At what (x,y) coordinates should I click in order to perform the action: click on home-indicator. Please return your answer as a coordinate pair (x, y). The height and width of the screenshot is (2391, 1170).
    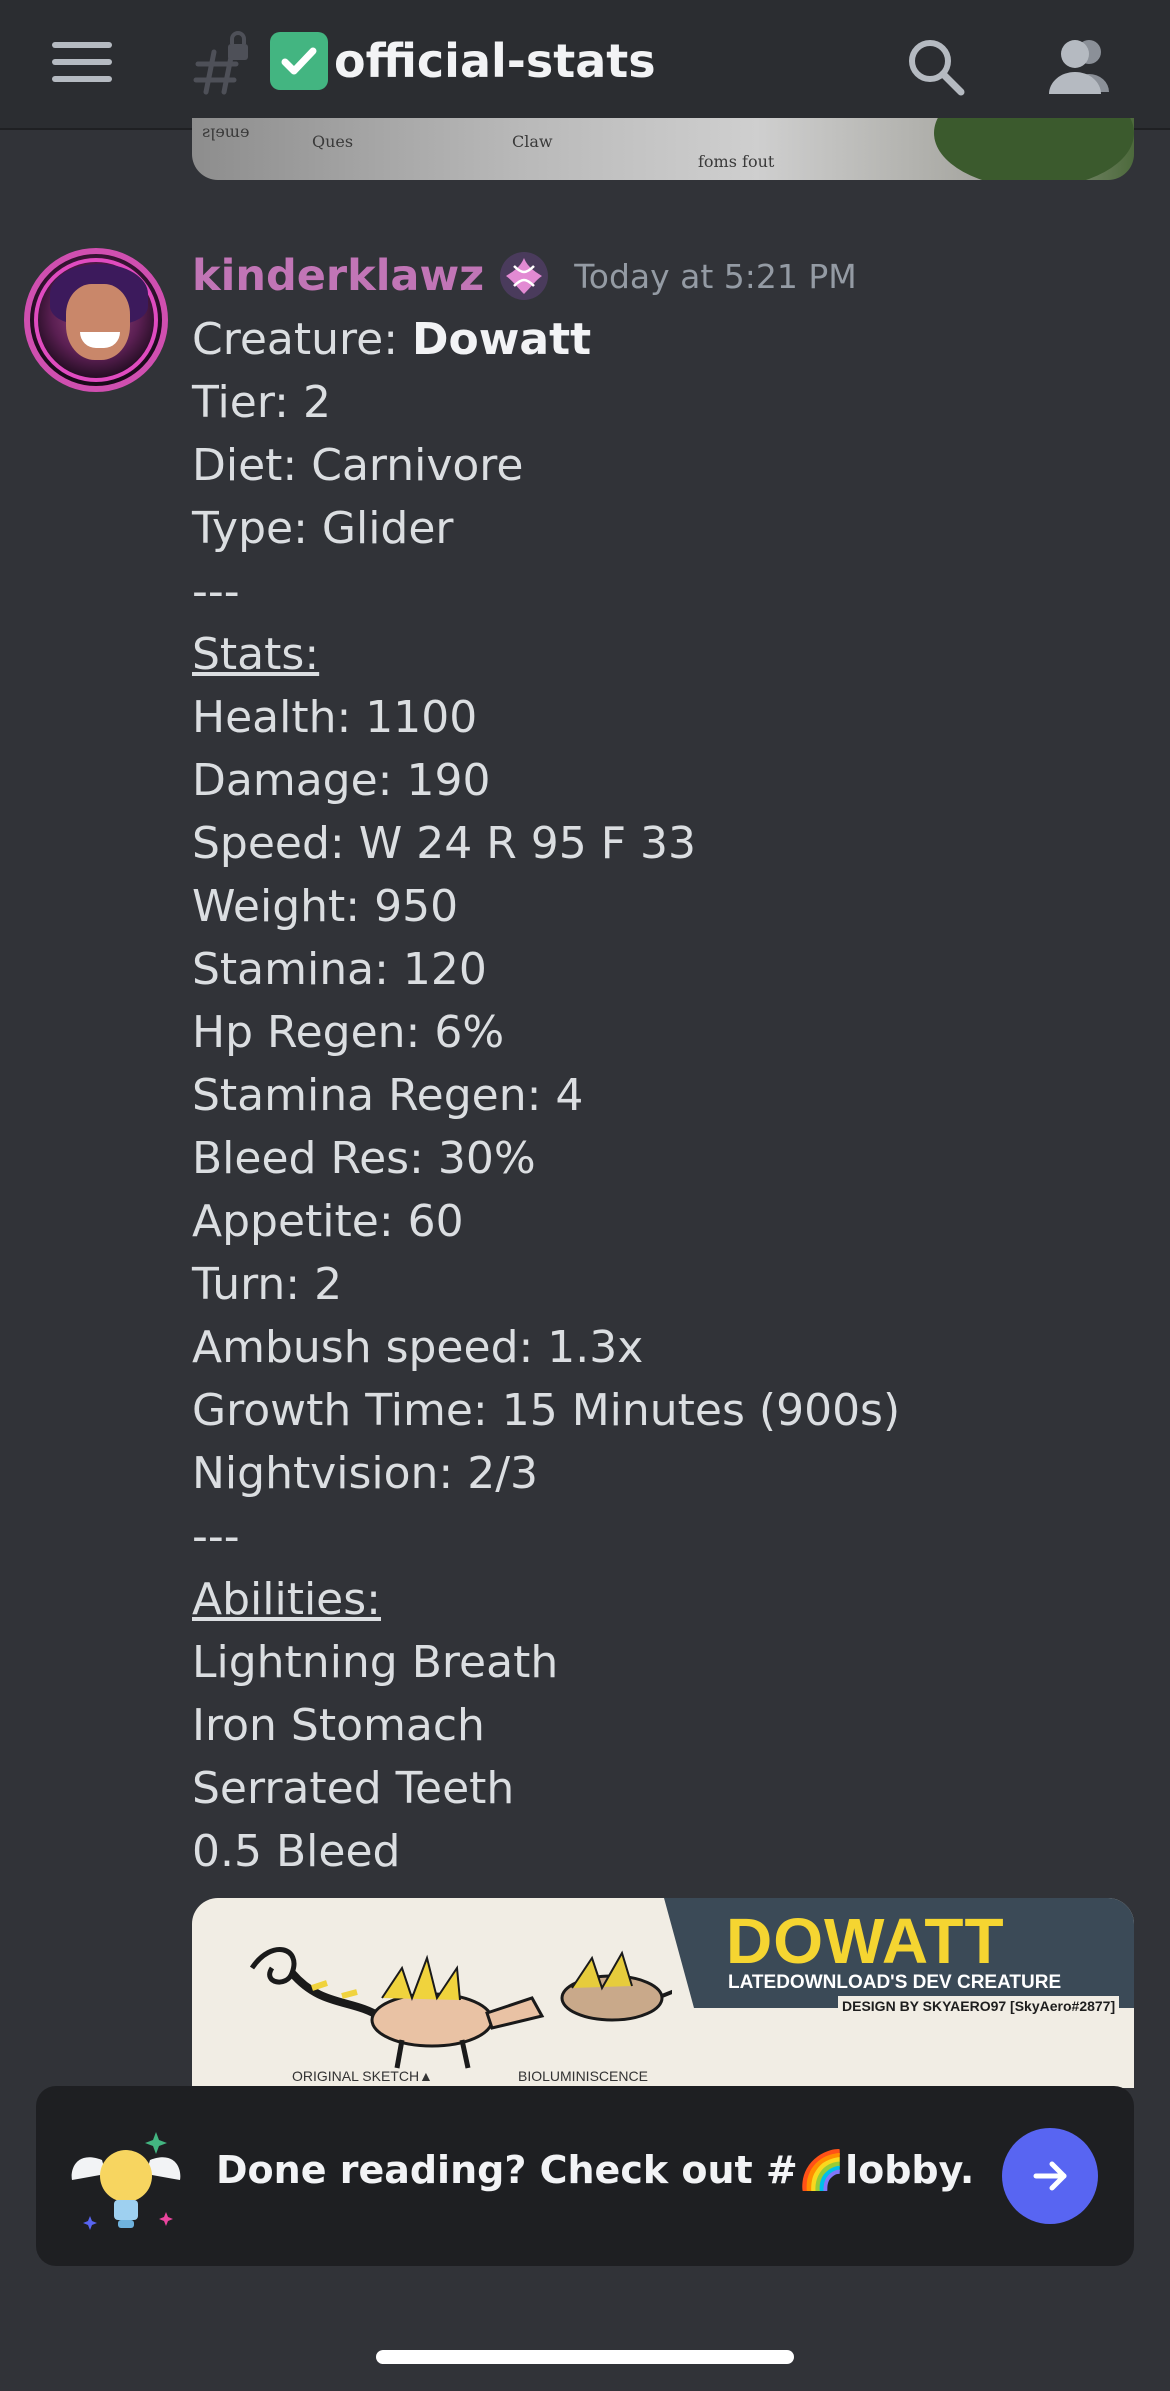
    Looking at the image, I should click on (585, 2357).